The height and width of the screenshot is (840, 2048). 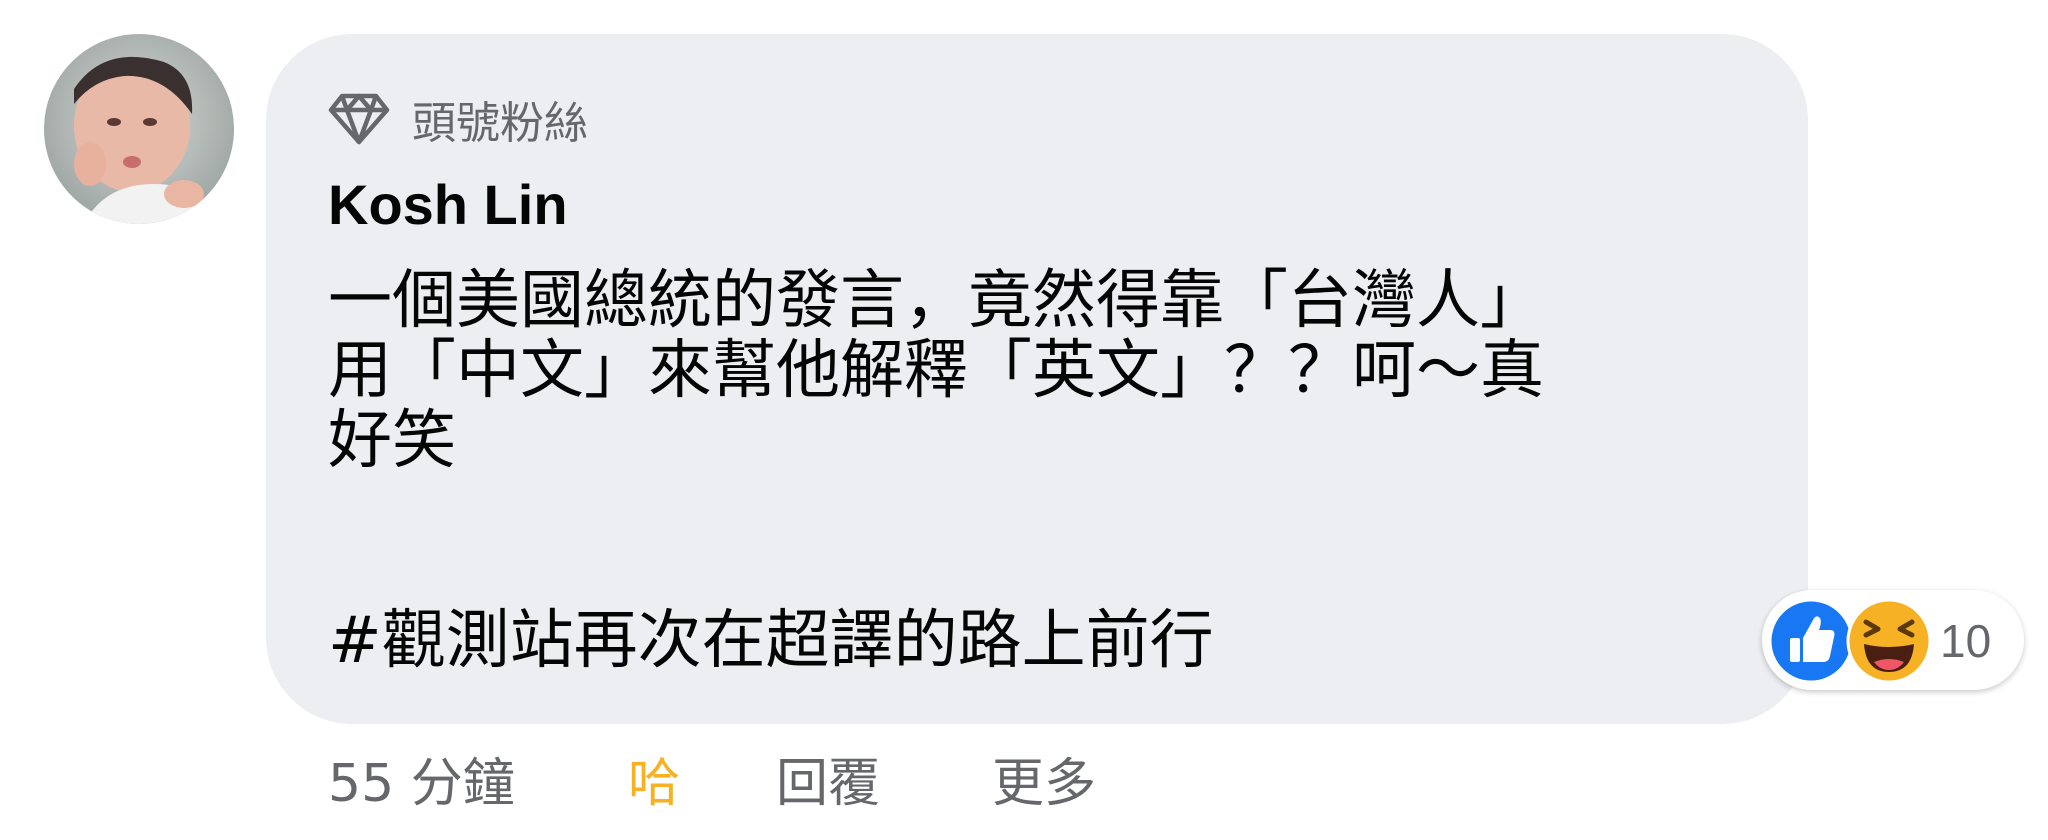 I want to click on comment-line: 一個美國總統的發言，竟然得靠「台灣人」, so click(x=936, y=301).